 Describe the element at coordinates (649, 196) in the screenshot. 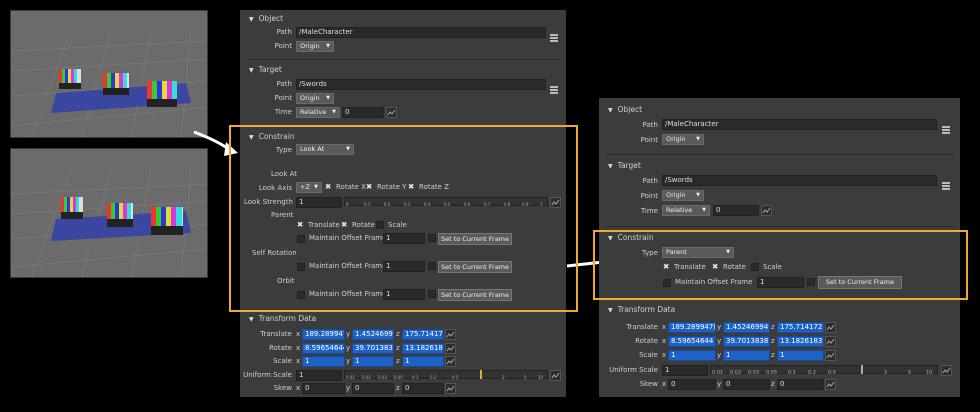

I see `target-point-label: Point` at that location.